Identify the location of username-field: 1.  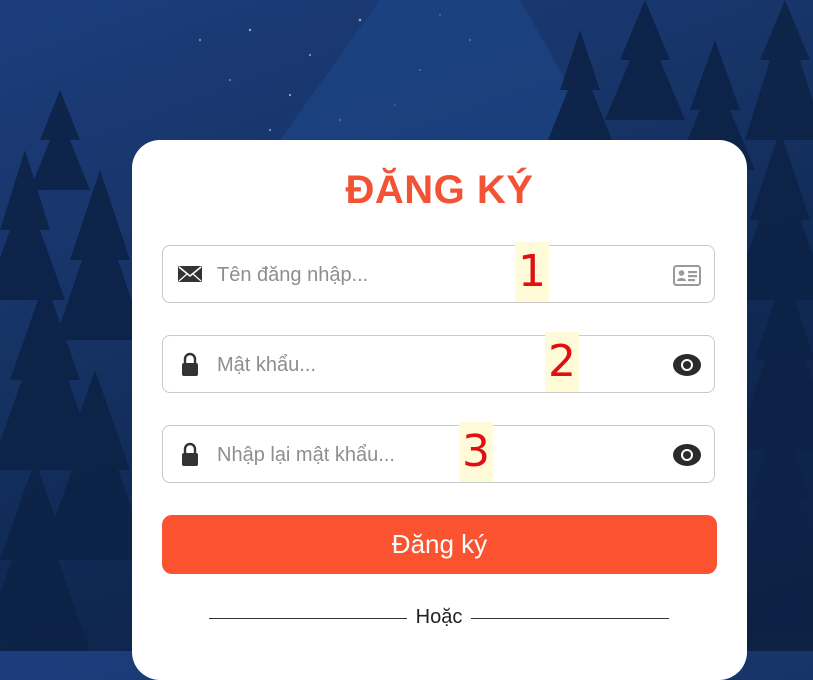
(438, 273).